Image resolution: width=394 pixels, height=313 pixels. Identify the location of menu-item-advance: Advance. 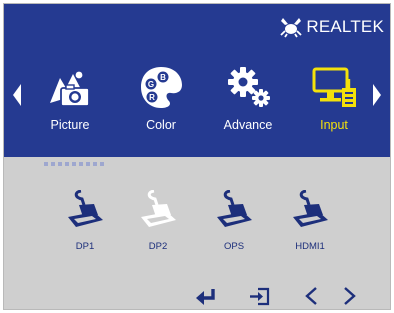
(248, 100).